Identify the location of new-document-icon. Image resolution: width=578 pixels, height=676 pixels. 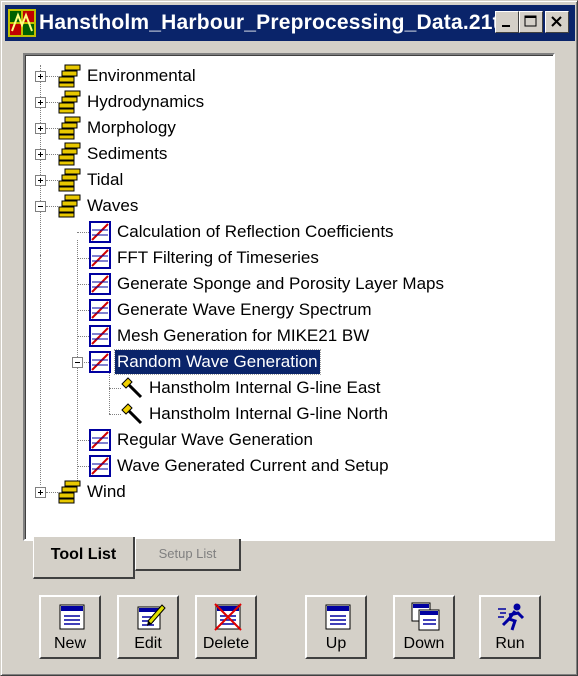
(72, 617).